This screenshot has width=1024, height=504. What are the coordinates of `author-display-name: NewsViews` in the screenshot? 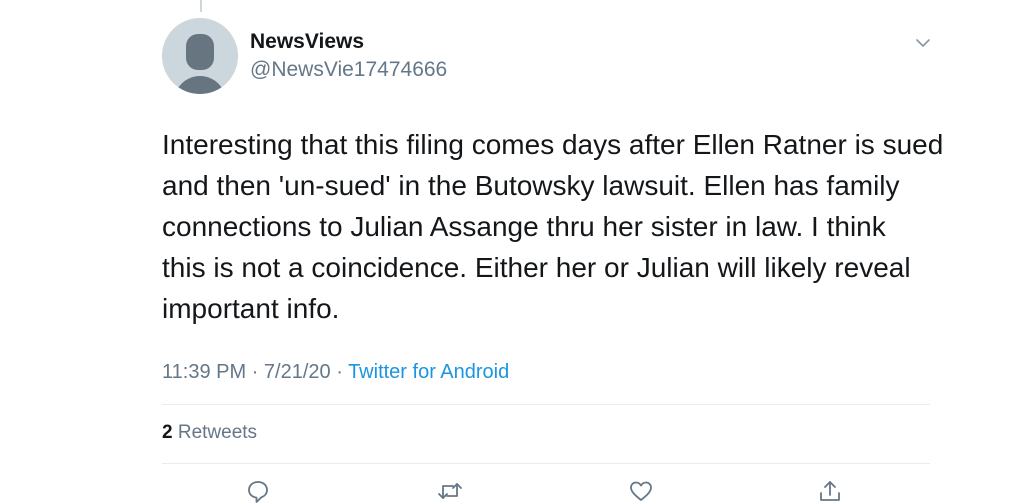 It's located at (307, 42).